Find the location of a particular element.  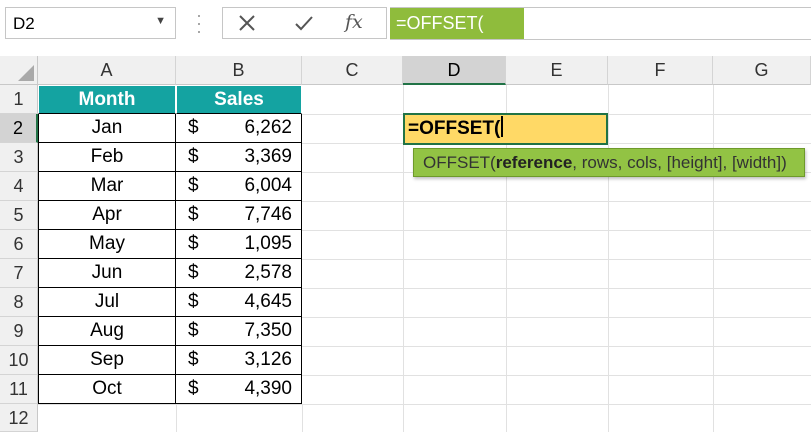

row-header-4: 4 is located at coordinates (19, 186).